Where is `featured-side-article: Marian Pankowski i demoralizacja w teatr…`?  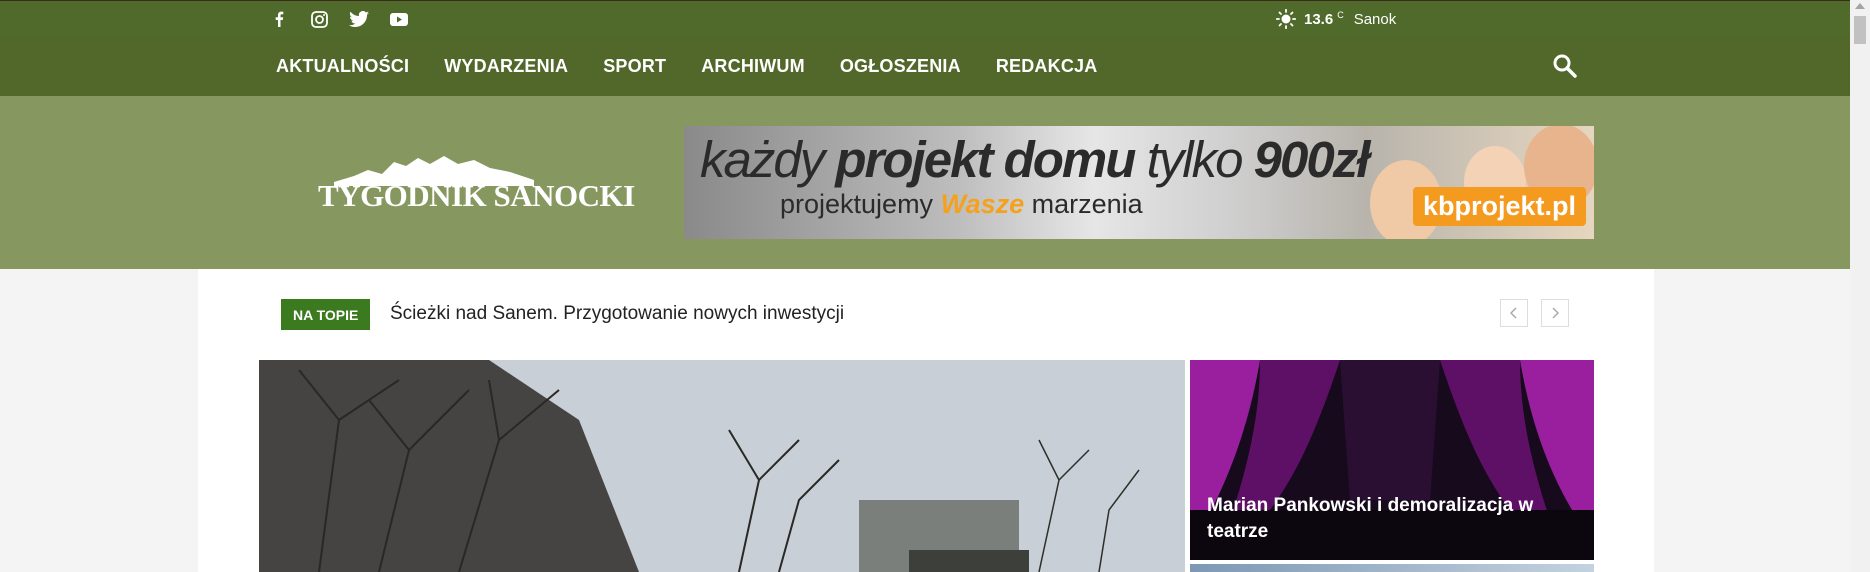
featured-side-article: Marian Pankowski i demoralizacja w teatr… is located at coordinates (1392, 460).